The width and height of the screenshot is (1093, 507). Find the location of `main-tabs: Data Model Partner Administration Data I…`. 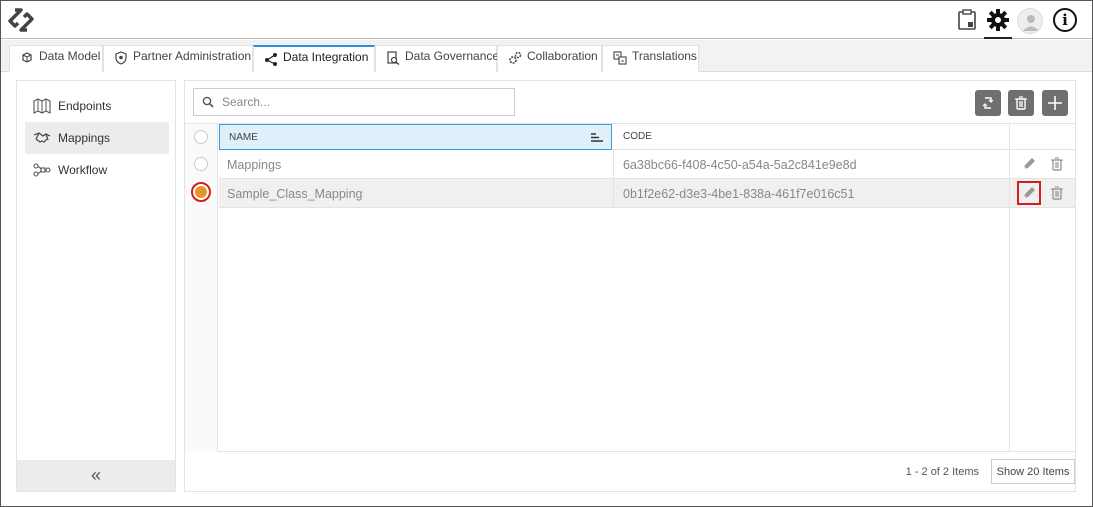

main-tabs: Data Model Partner Administration Data I… is located at coordinates (546, 56).